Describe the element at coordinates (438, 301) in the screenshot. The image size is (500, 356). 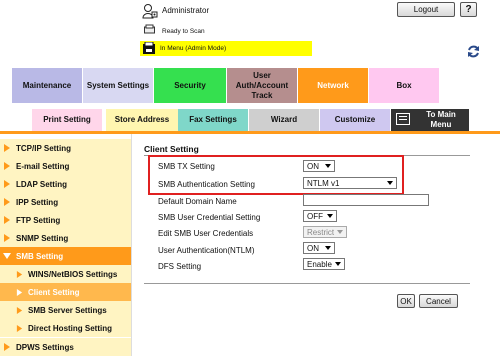
I see `cancel-button: Cancel` at that location.